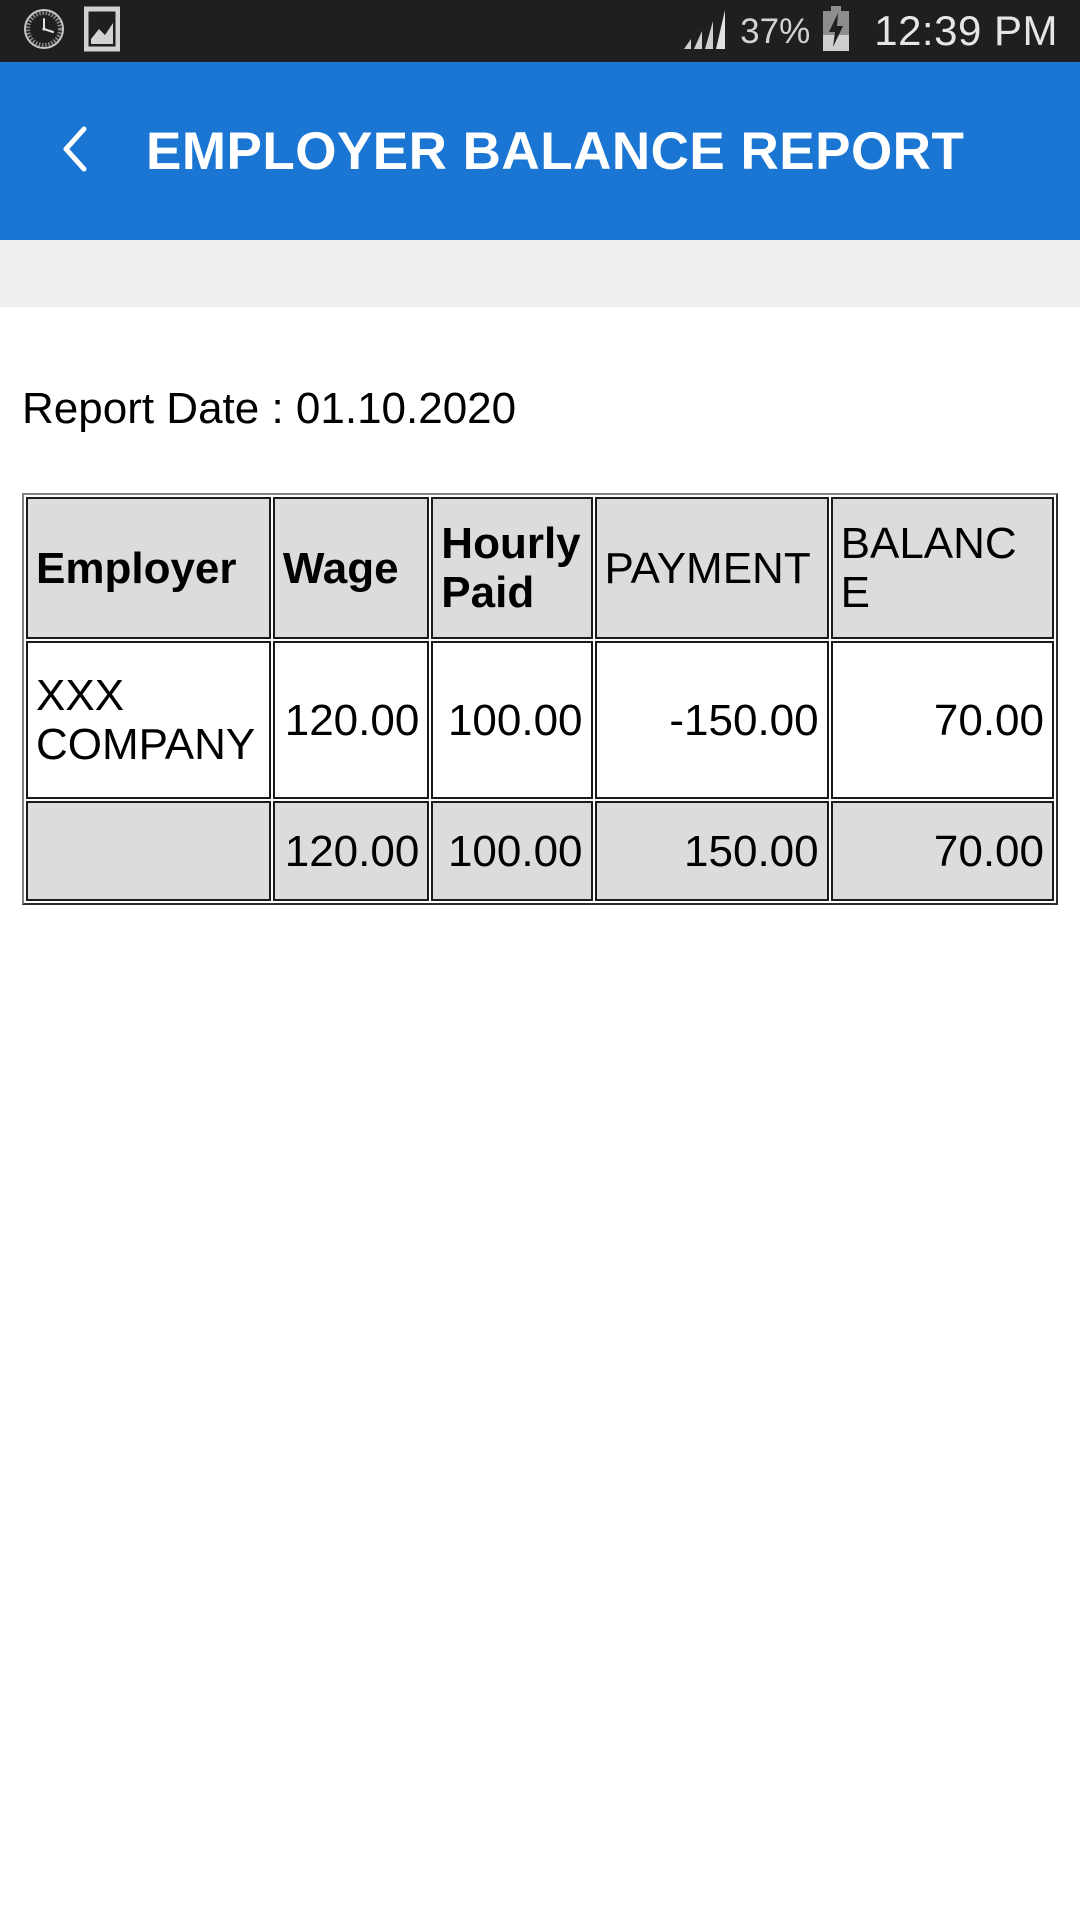 Image resolution: width=1080 pixels, height=1920 pixels. Describe the element at coordinates (102, 31) in the screenshot. I see `photo-icon` at that location.